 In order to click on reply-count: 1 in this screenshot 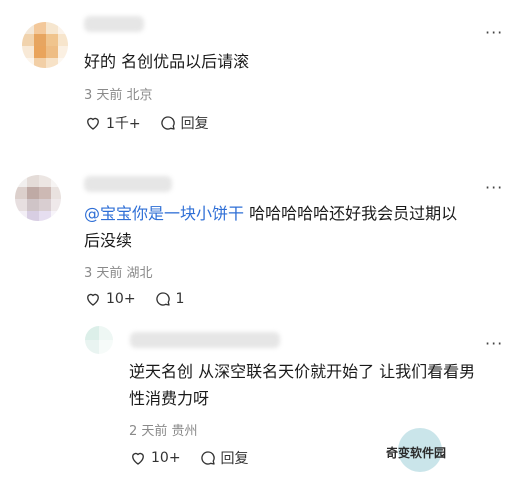, I will do `click(180, 299)`.